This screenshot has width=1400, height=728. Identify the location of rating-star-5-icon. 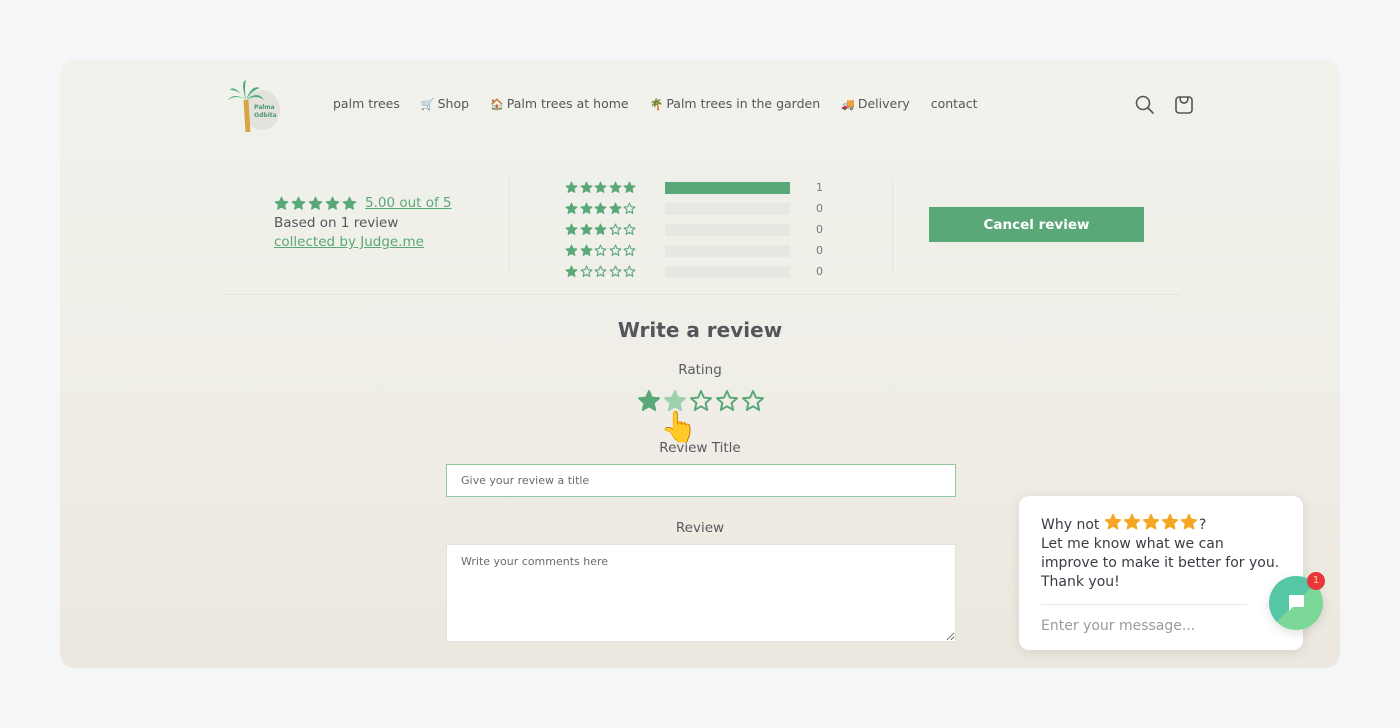
(753, 401).